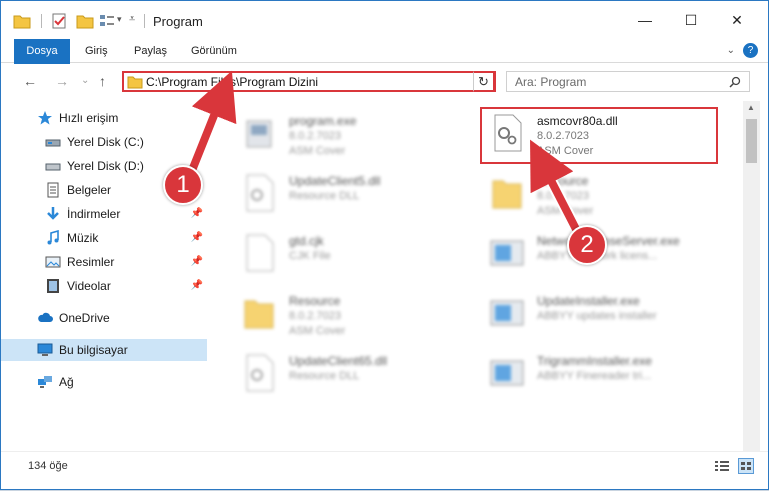 The image size is (769, 491). I want to click on ribbon-tabs: Dosya Giriş Paylaş Görünüm ⌄ ?, so click(384, 67).